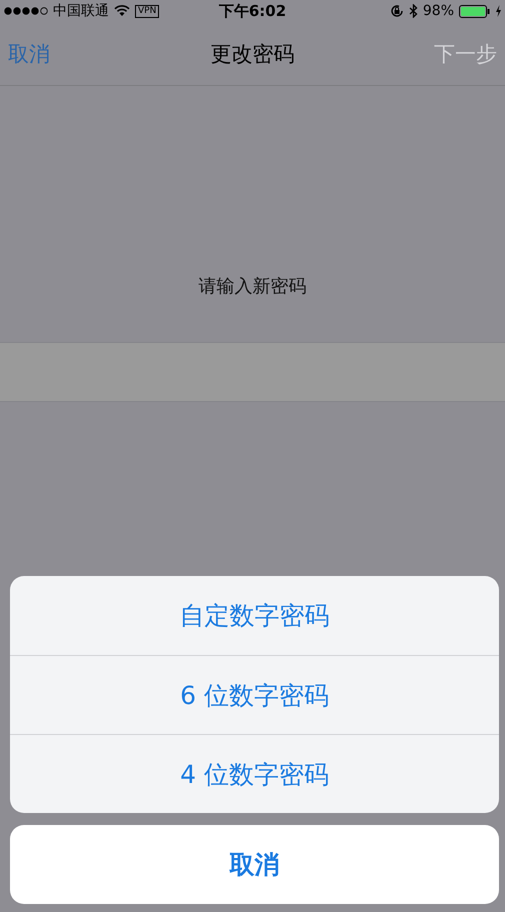 The height and width of the screenshot is (912, 505). Describe the element at coordinates (26, 11) in the screenshot. I see `signal-icon` at that location.